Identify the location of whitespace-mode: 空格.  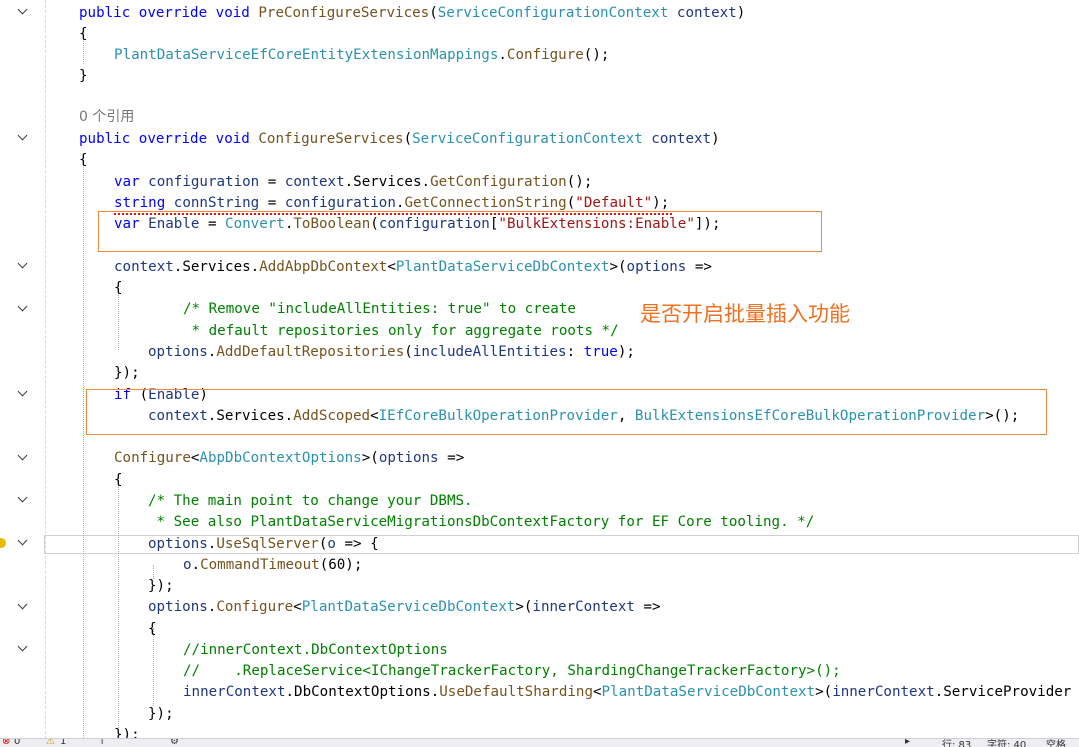
(1056, 743).